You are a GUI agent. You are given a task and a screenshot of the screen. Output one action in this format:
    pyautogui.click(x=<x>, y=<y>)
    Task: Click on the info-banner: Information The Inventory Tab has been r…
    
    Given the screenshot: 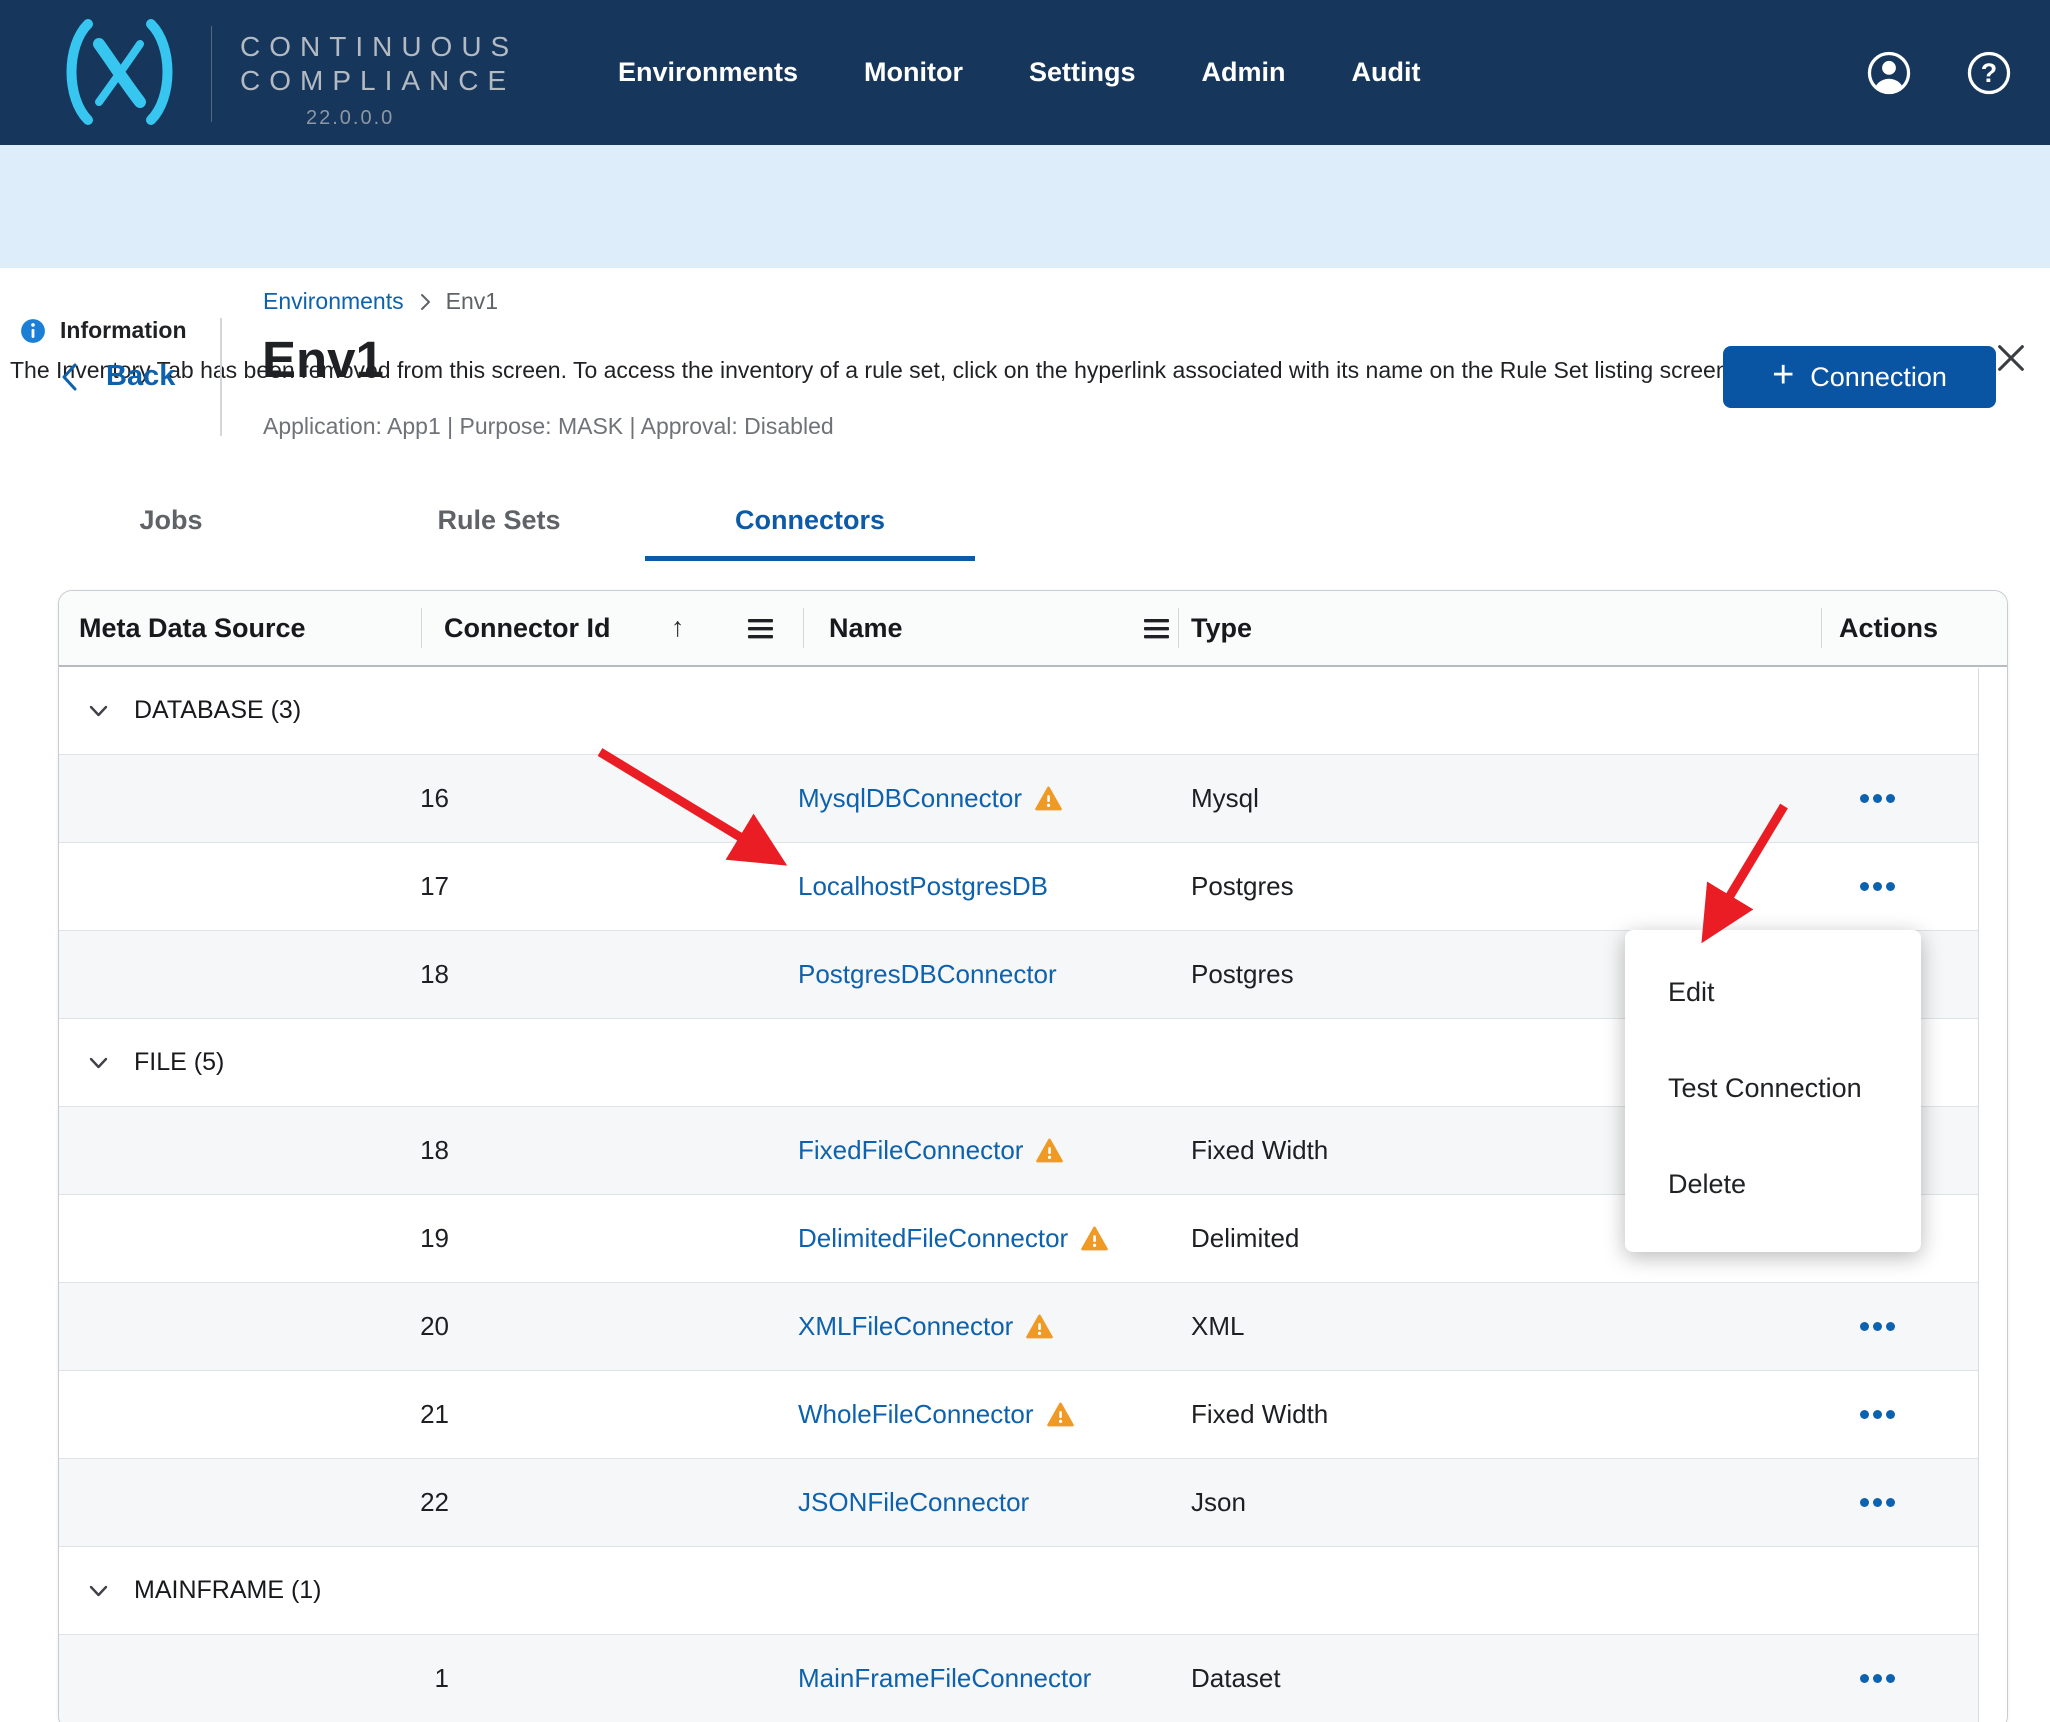 What is the action you would take?
    pyautogui.click(x=1025, y=264)
    